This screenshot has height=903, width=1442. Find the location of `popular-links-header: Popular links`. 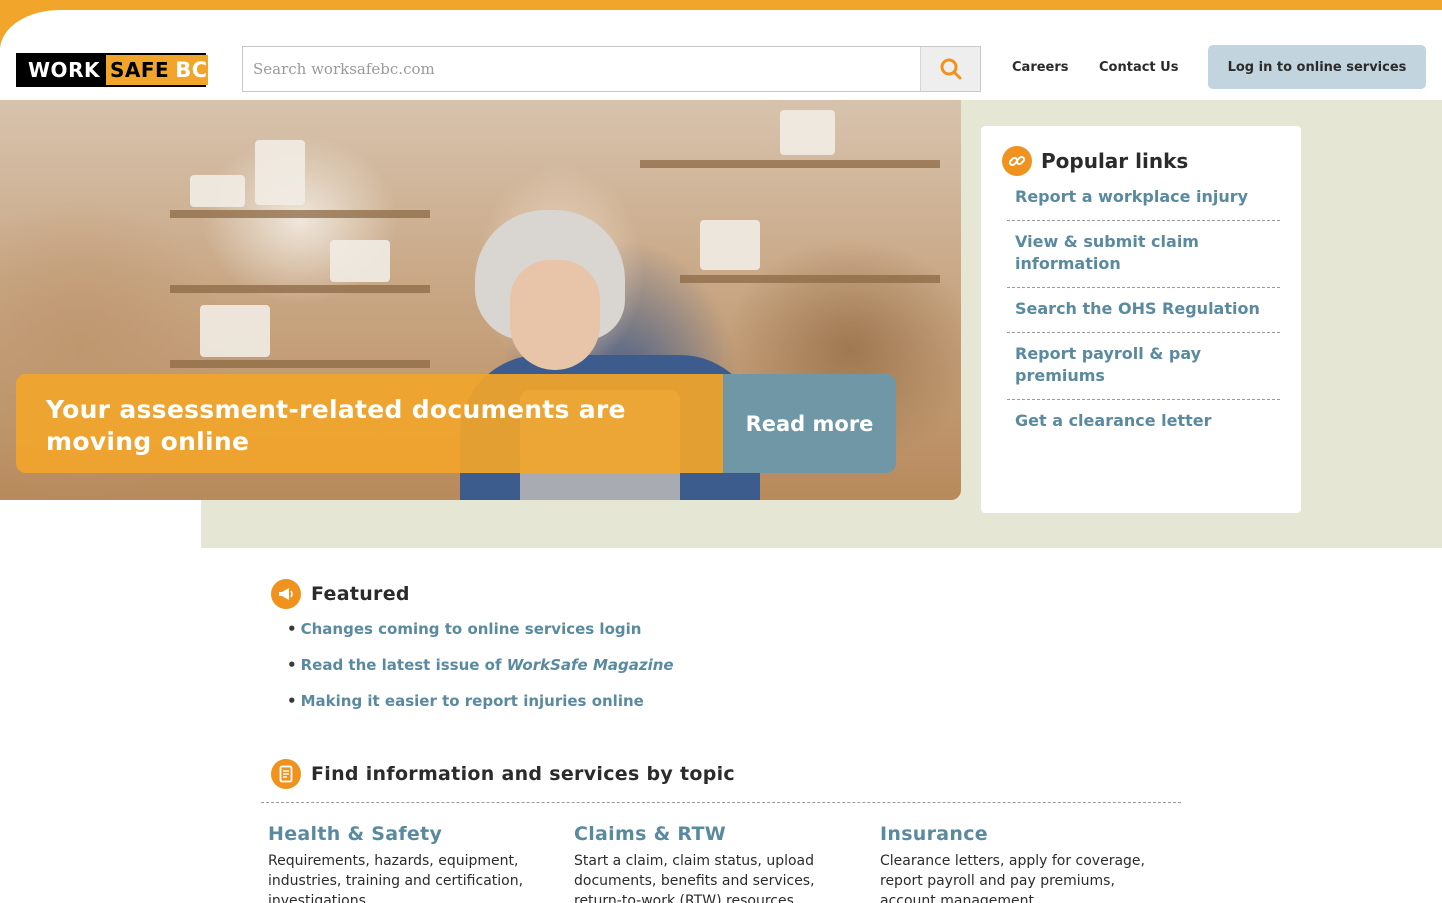

popular-links-header: Popular links is located at coordinates (1141, 161).